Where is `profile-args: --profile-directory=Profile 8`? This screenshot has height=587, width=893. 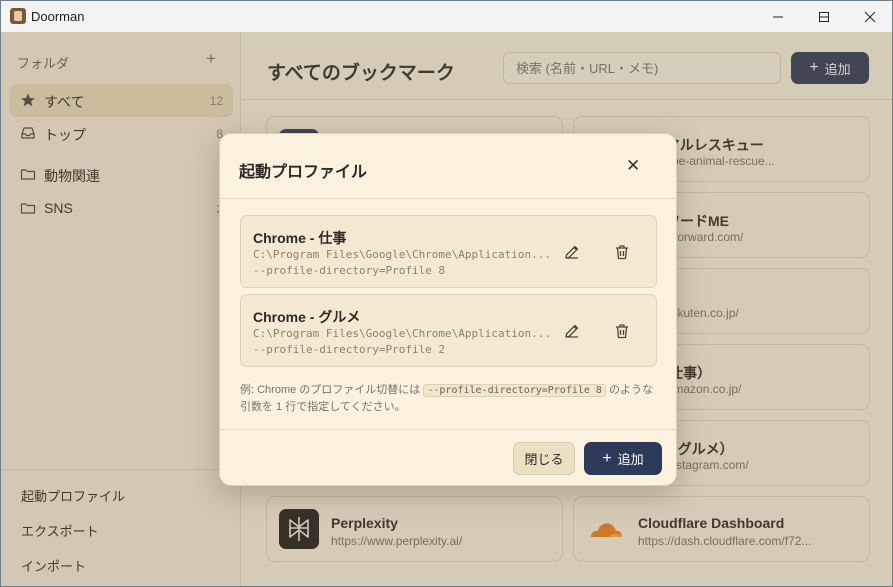
profile-args: --profile-directory=Profile 8 is located at coordinates (349, 270).